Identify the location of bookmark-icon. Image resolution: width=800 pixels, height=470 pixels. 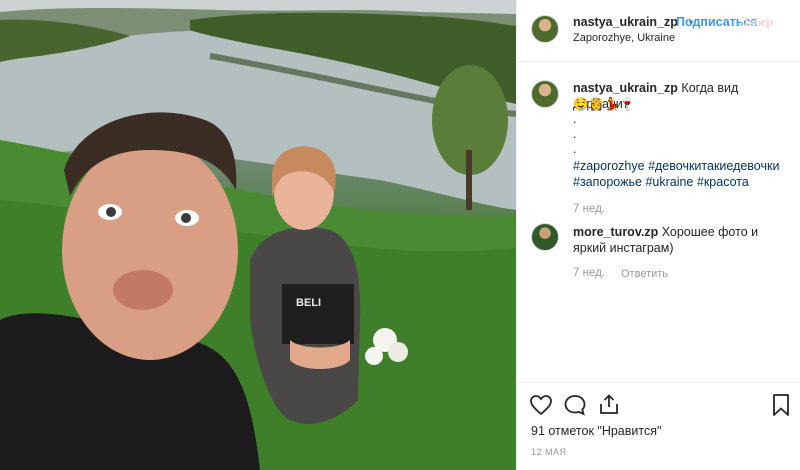
(781, 407).